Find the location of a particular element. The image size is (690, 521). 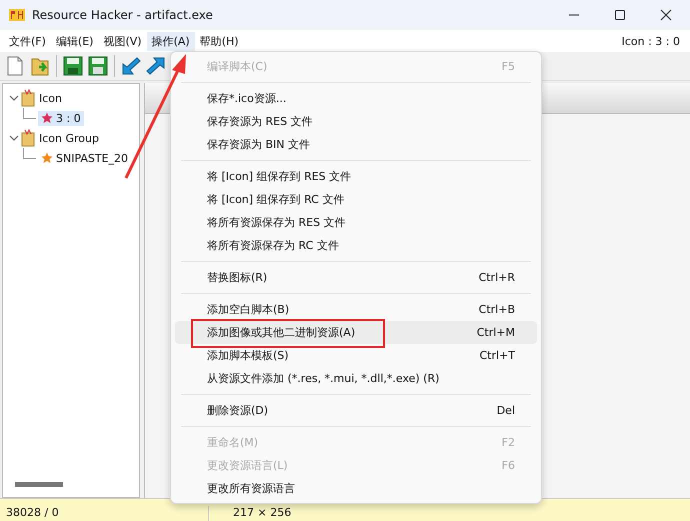

menu-item: 删除资源(D) Del is located at coordinates (356, 410).